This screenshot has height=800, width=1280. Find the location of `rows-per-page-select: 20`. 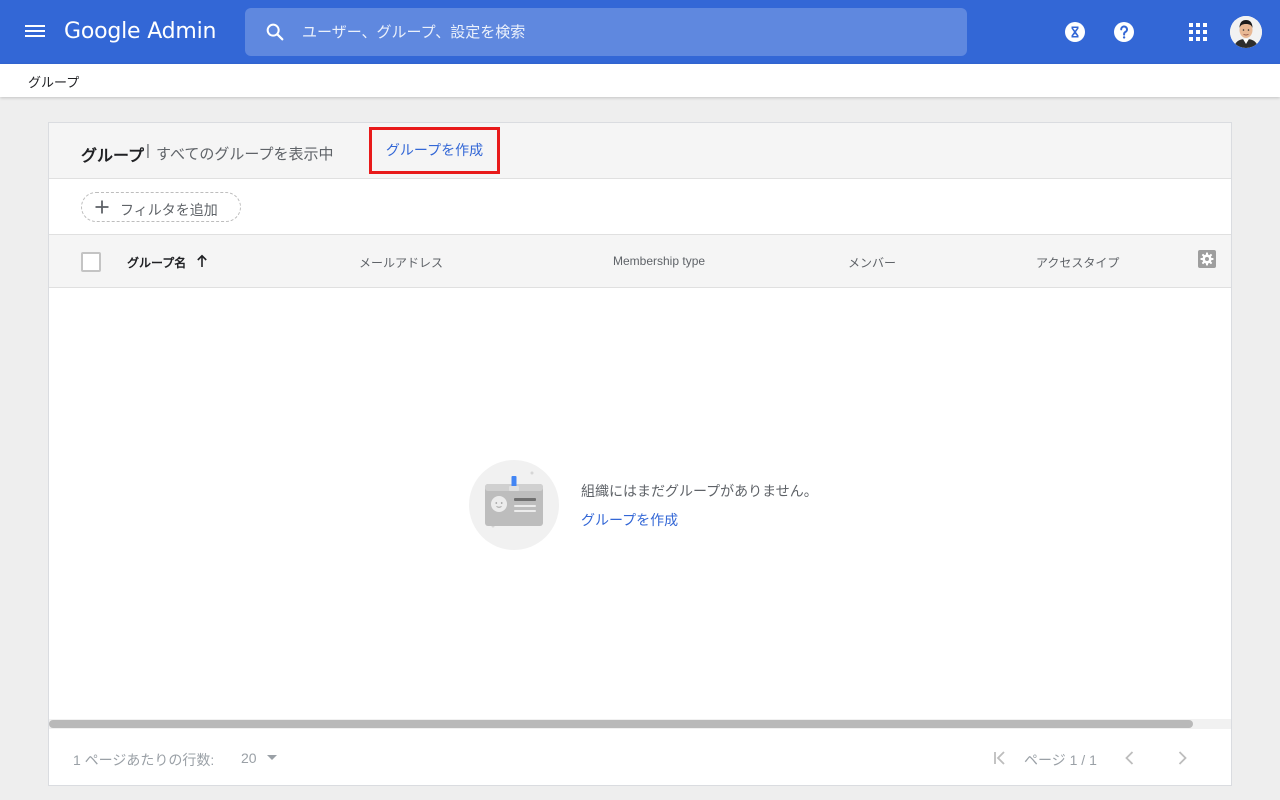

rows-per-page-select: 20 is located at coordinates (261, 759).